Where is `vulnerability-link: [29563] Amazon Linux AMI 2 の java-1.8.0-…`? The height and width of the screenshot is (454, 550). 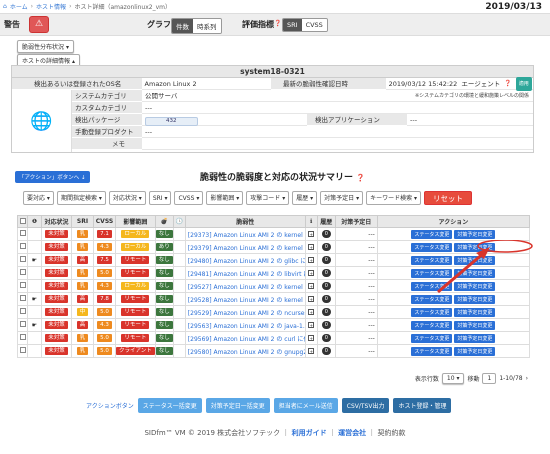 vulnerability-link: [29563] Amazon Linux AMI 2 の java-1.8.0-… is located at coordinates (245, 325).